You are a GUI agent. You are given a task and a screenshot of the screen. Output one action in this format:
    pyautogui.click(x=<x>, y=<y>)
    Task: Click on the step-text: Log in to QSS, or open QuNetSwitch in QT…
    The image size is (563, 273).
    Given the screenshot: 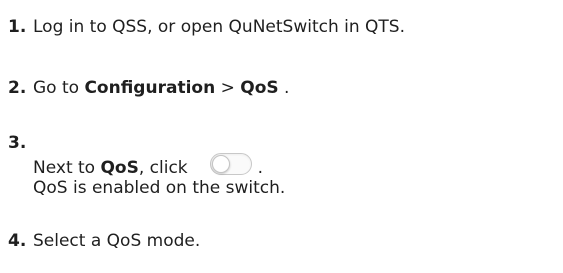 What is the action you would take?
    pyautogui.click(x=219, y=27)
    